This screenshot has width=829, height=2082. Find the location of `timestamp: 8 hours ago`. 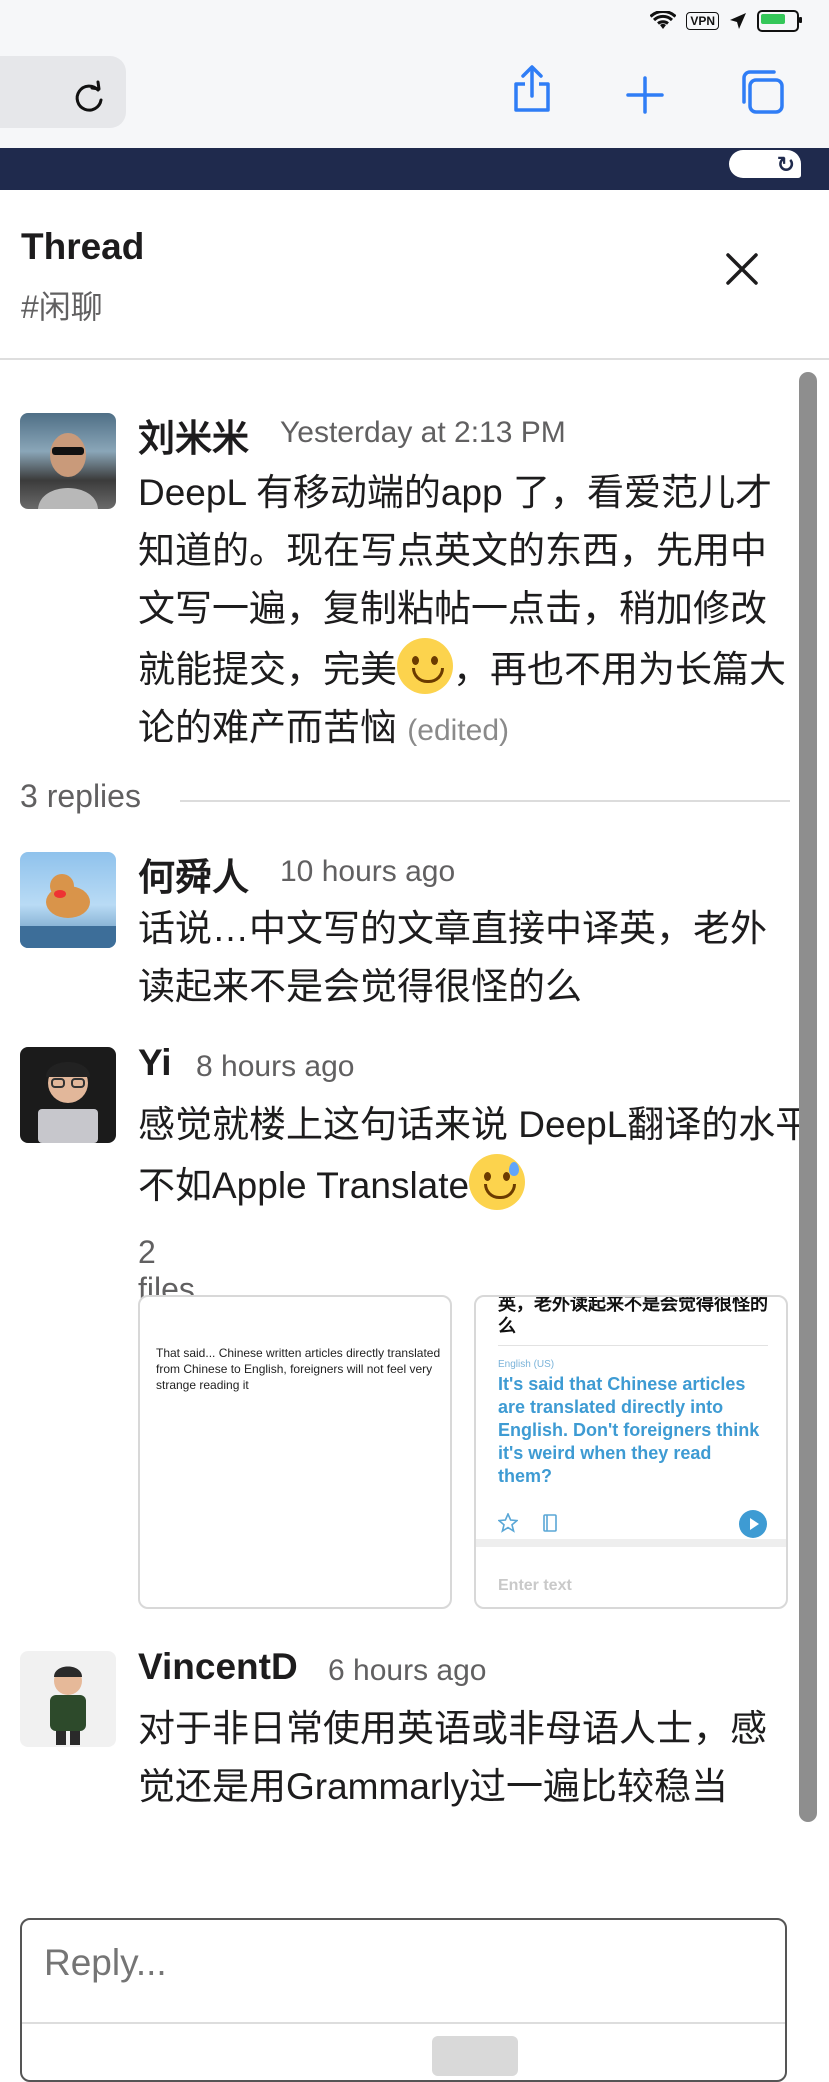

timestamp: 8 hours ago is located at coordinates (275, 1067).